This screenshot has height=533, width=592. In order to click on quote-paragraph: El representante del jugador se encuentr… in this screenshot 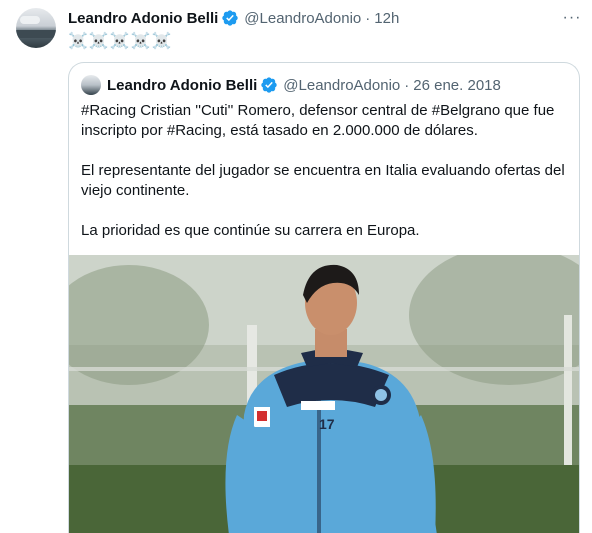, I will do `click(323, 180)`.